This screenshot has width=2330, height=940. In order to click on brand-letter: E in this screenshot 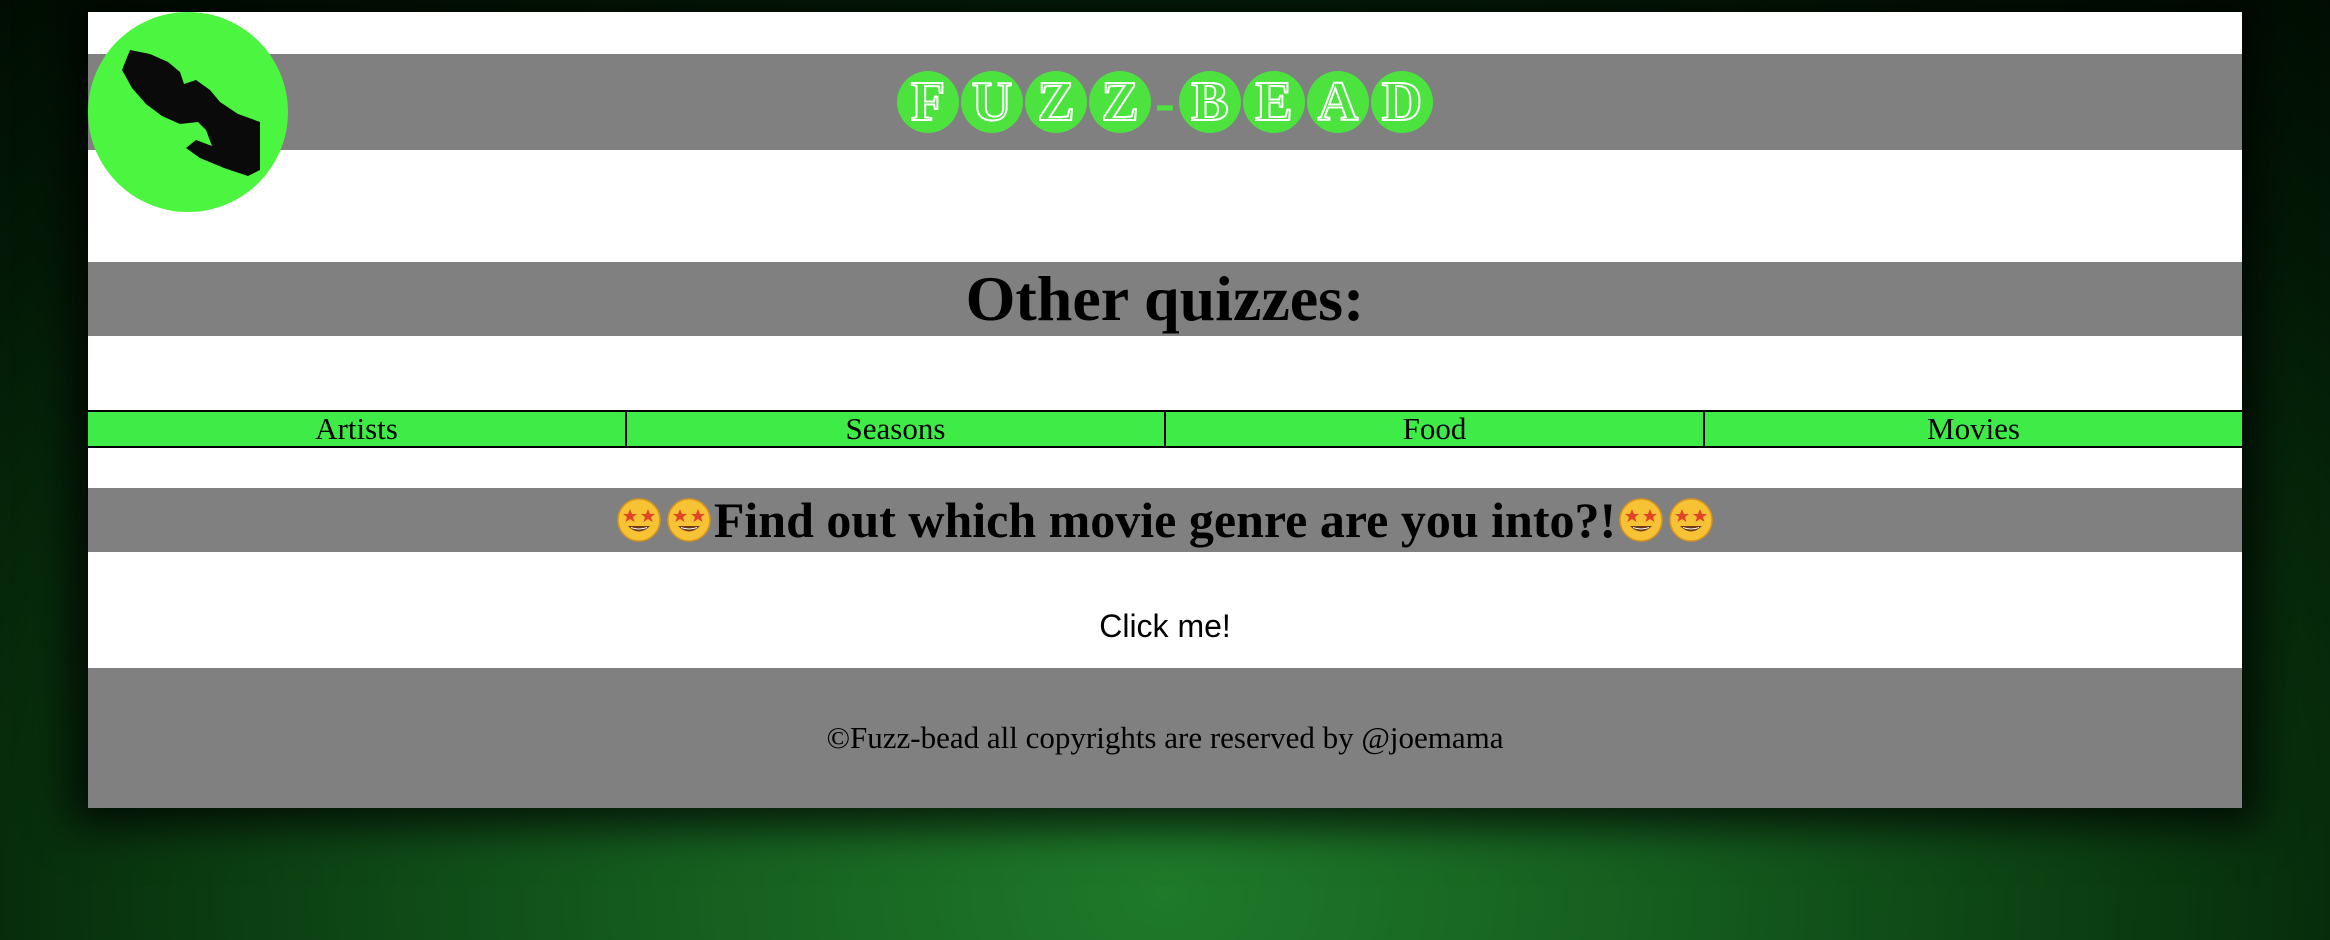, I will do `click(1273, 102)`.